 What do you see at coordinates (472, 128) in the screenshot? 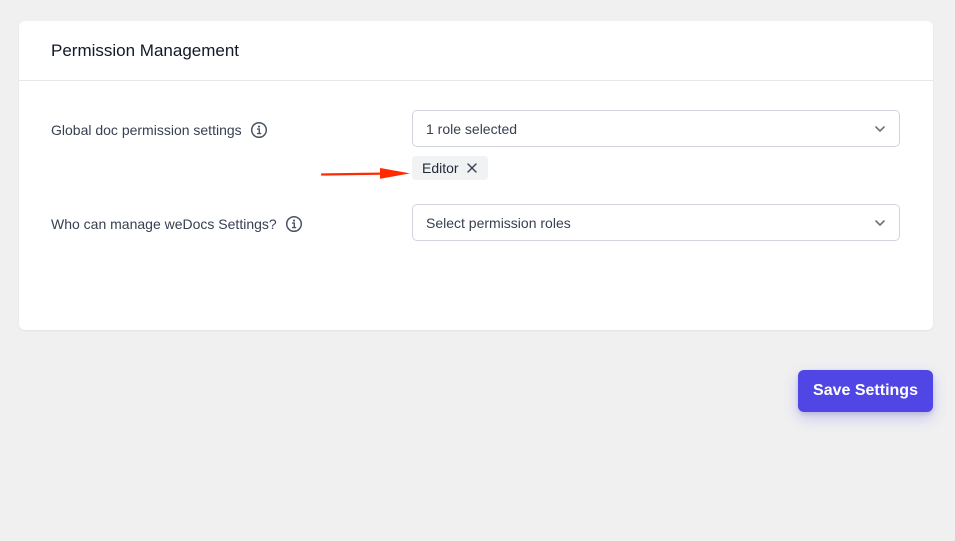
I see `global-doc-permission-select-value: 1 role selected` at bounding box center [472, 128].